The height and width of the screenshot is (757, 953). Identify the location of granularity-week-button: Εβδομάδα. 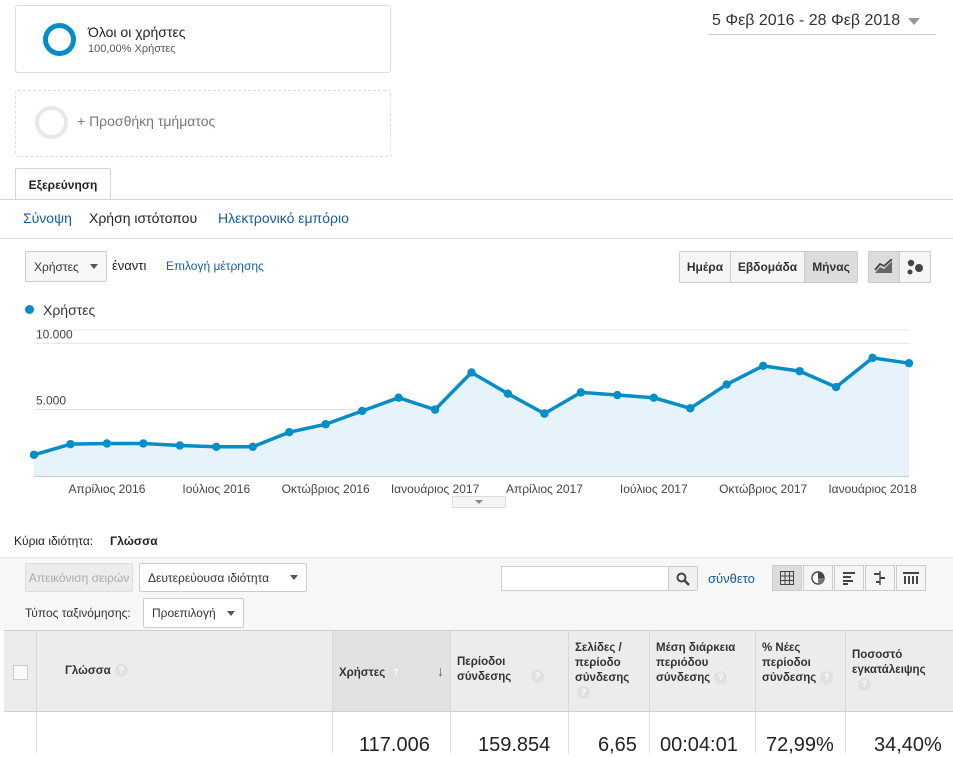
(767, 267).